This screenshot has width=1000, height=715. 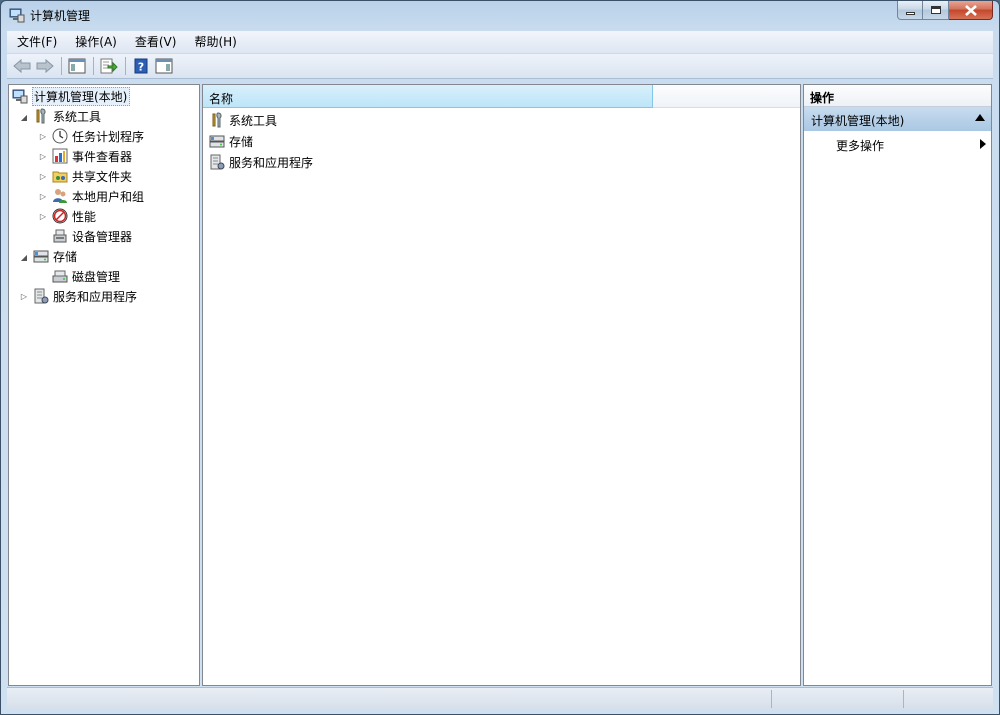 What do you see at coordinates (81, 96) in the screenshot?
I see `tree-label-root: 计算机管理(本地)` at bounding box center [81, 96].